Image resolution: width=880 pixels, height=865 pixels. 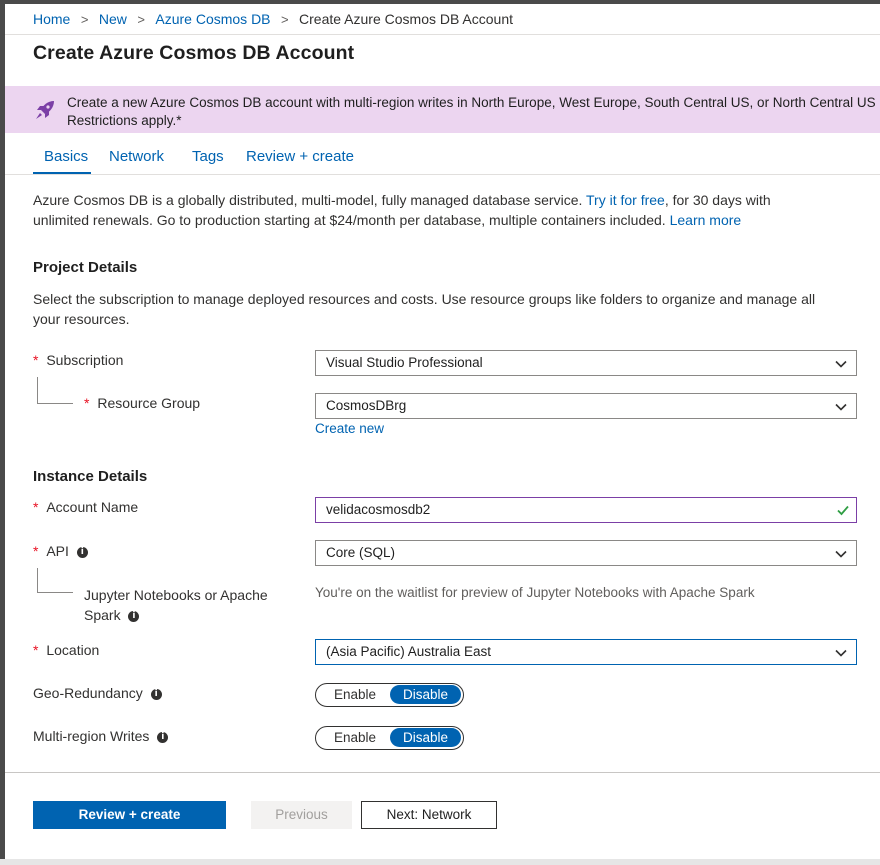 What do you see at coordinates (425, 694) in the screenshot?
I see `geo-redundancy-disable-option: Disable` at bounding box center [425, 694].